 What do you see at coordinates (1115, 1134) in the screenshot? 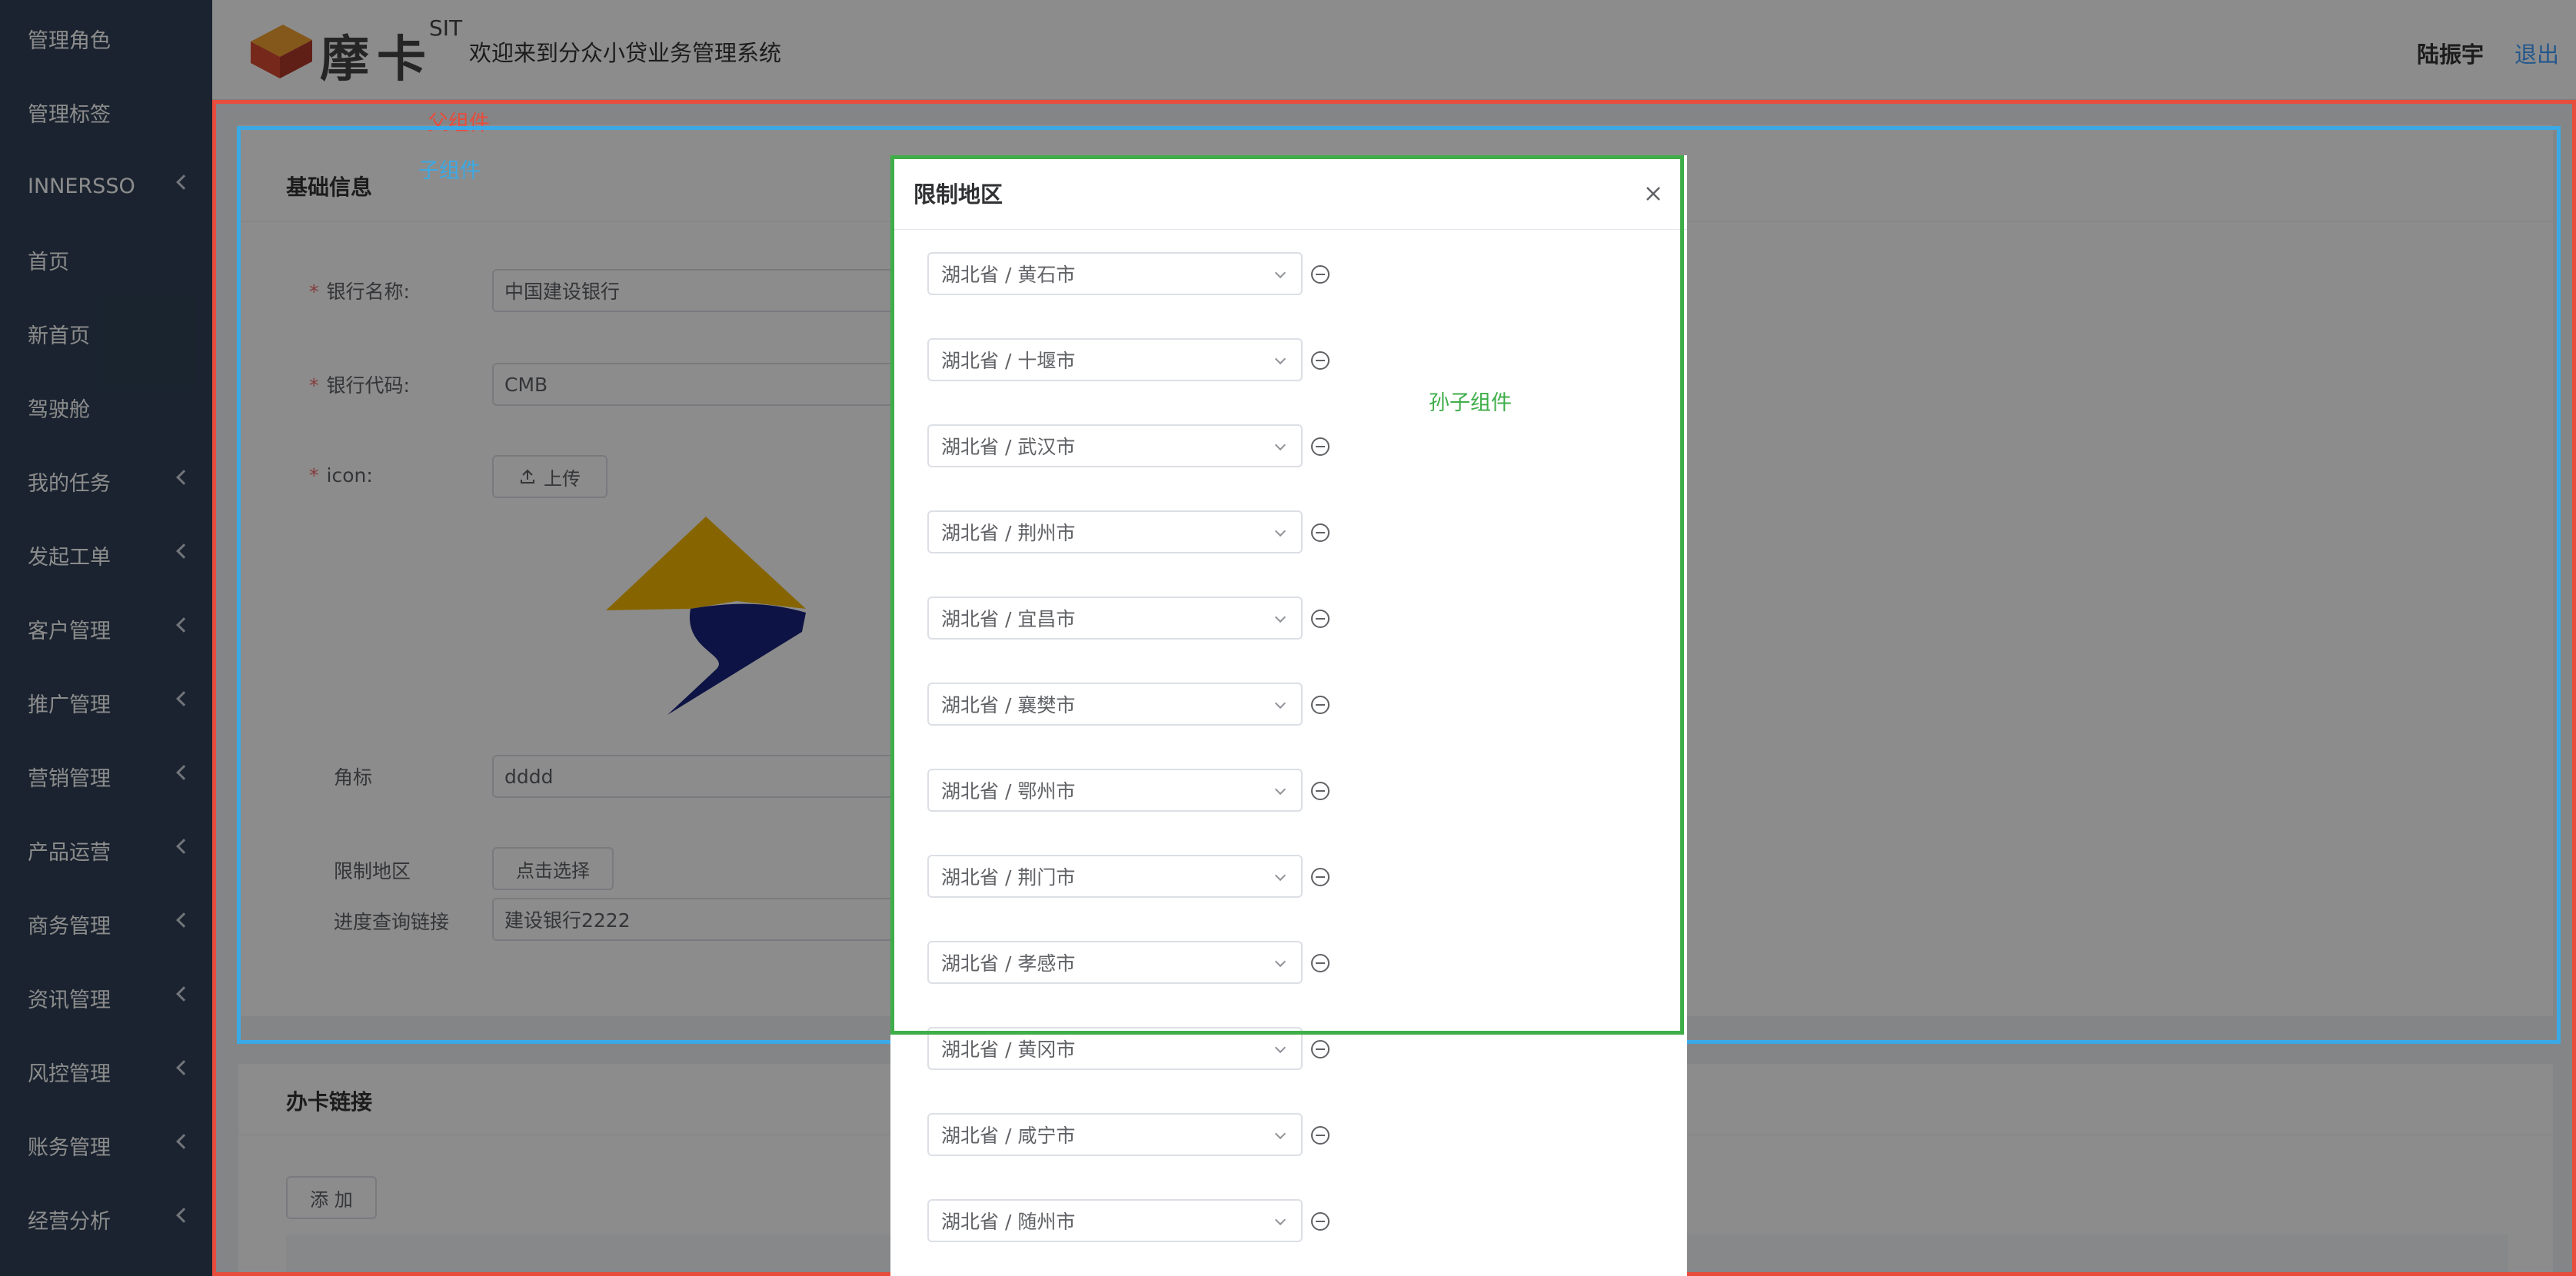
I see `region-cascader: 湖北省 / 咸宁市` at bounding box center [1115, 1134].